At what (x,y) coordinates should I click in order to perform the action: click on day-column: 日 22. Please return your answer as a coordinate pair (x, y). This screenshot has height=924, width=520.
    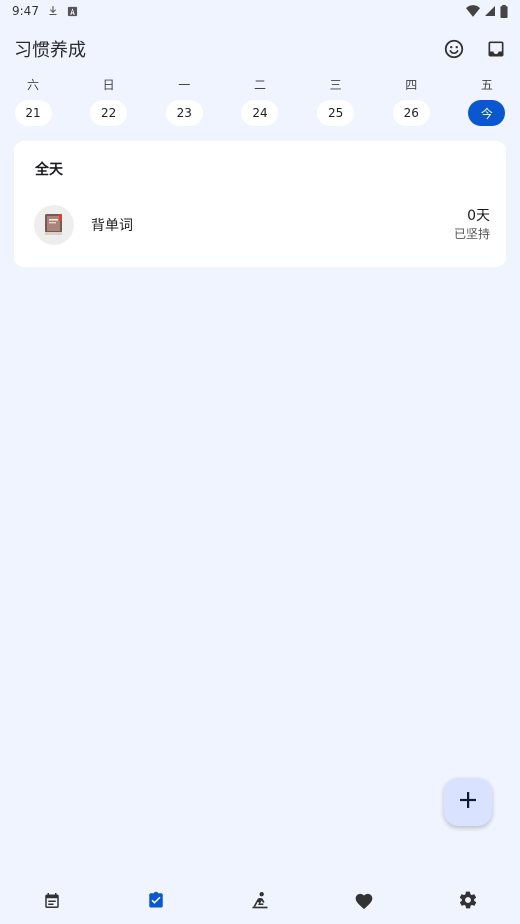
    Looking at the image, I should click on (109, 103).